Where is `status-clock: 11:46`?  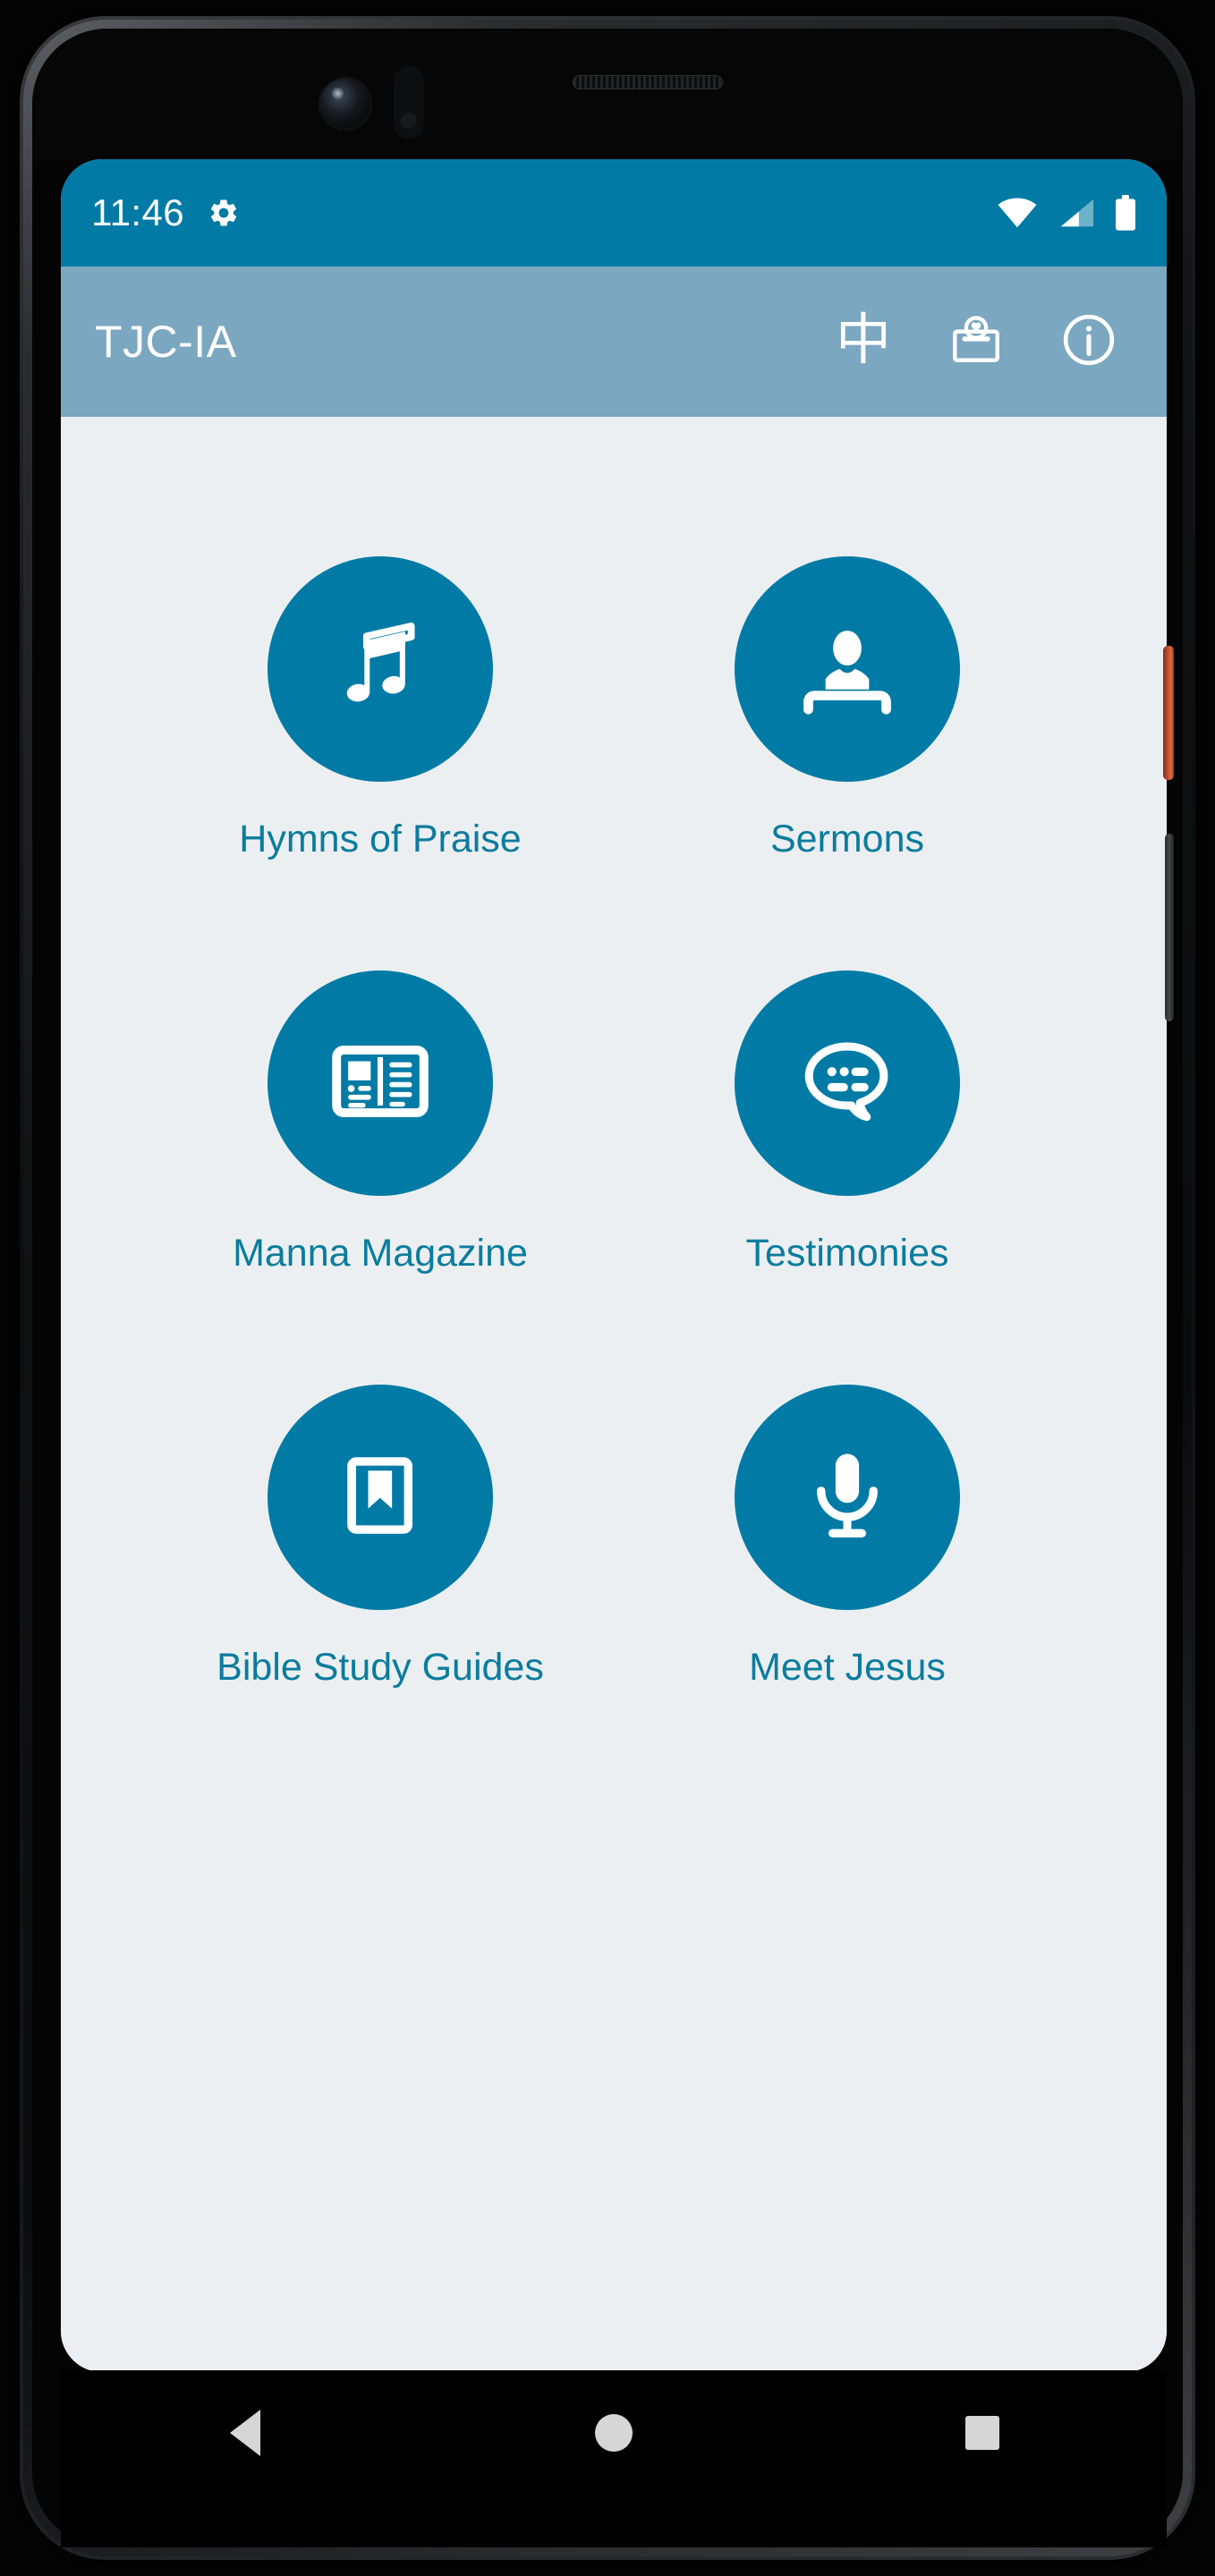 status-clock: 11:46 is located at coordinates (138, 212).